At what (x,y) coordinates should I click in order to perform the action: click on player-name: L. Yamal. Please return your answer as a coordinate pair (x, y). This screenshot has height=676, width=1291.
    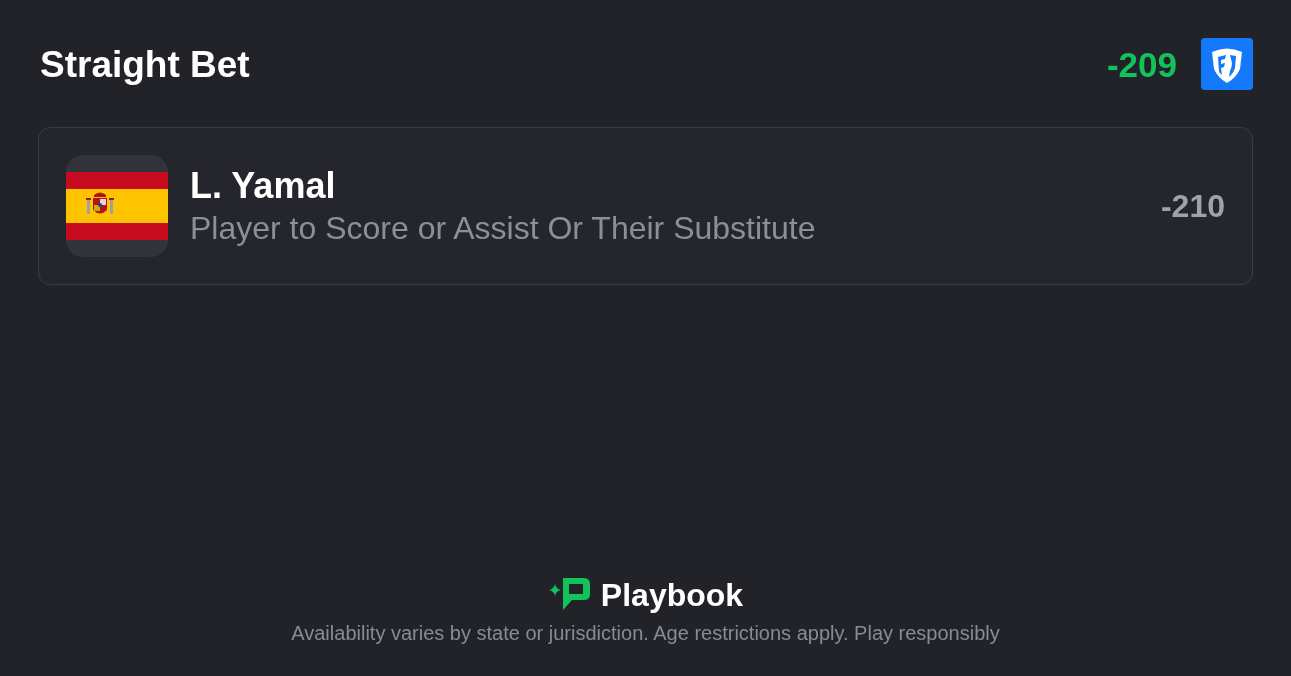
    Looking at the image, I should click on (263, 186).